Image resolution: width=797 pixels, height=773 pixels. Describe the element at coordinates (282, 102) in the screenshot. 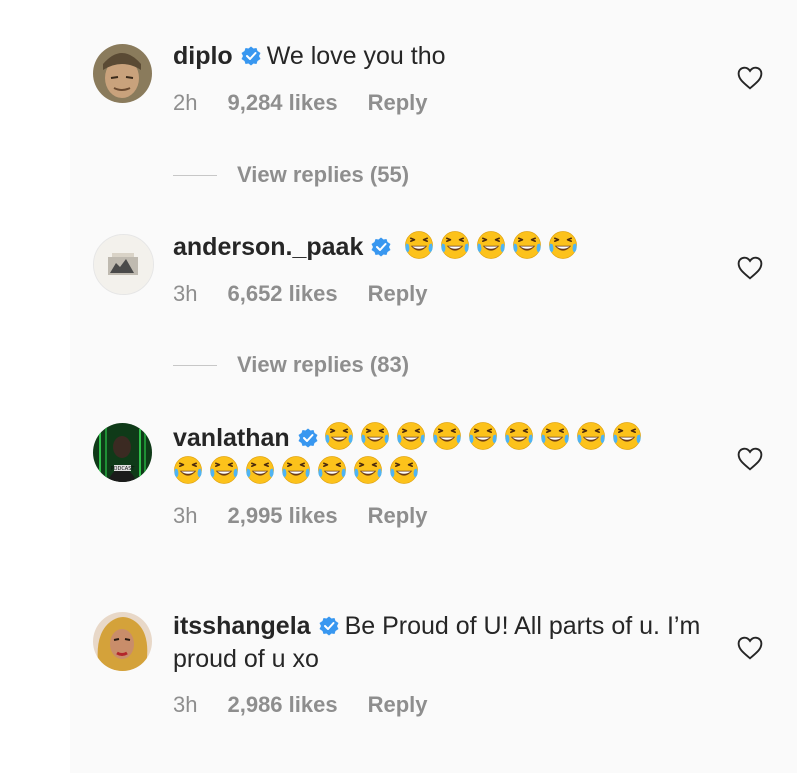

I see `likes-count: 9,284 likes` at that location.